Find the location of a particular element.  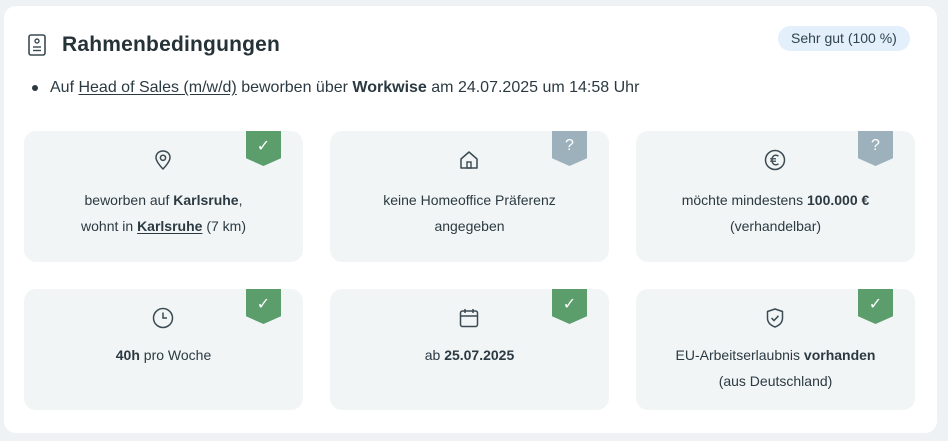

applied-city: Karlsruhe is located at coordinates (206, 200).